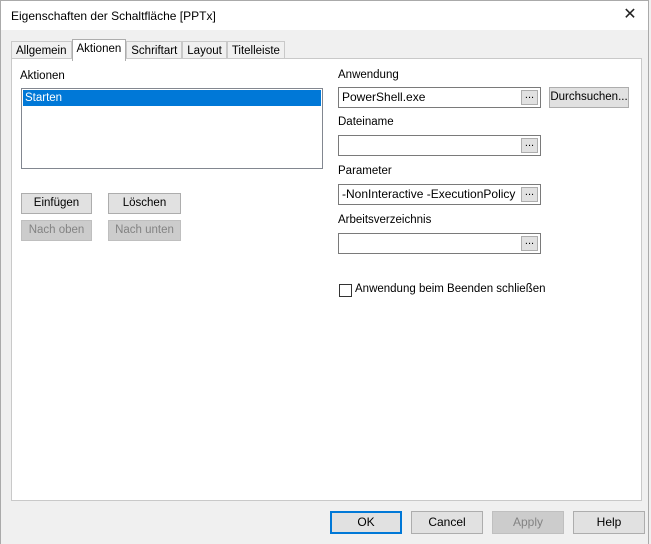 This screenshot has height=544, width=651. Describe the element at coordinates (366, 122) in the screenshot. I see `filename-label: Dateiname` at that location.